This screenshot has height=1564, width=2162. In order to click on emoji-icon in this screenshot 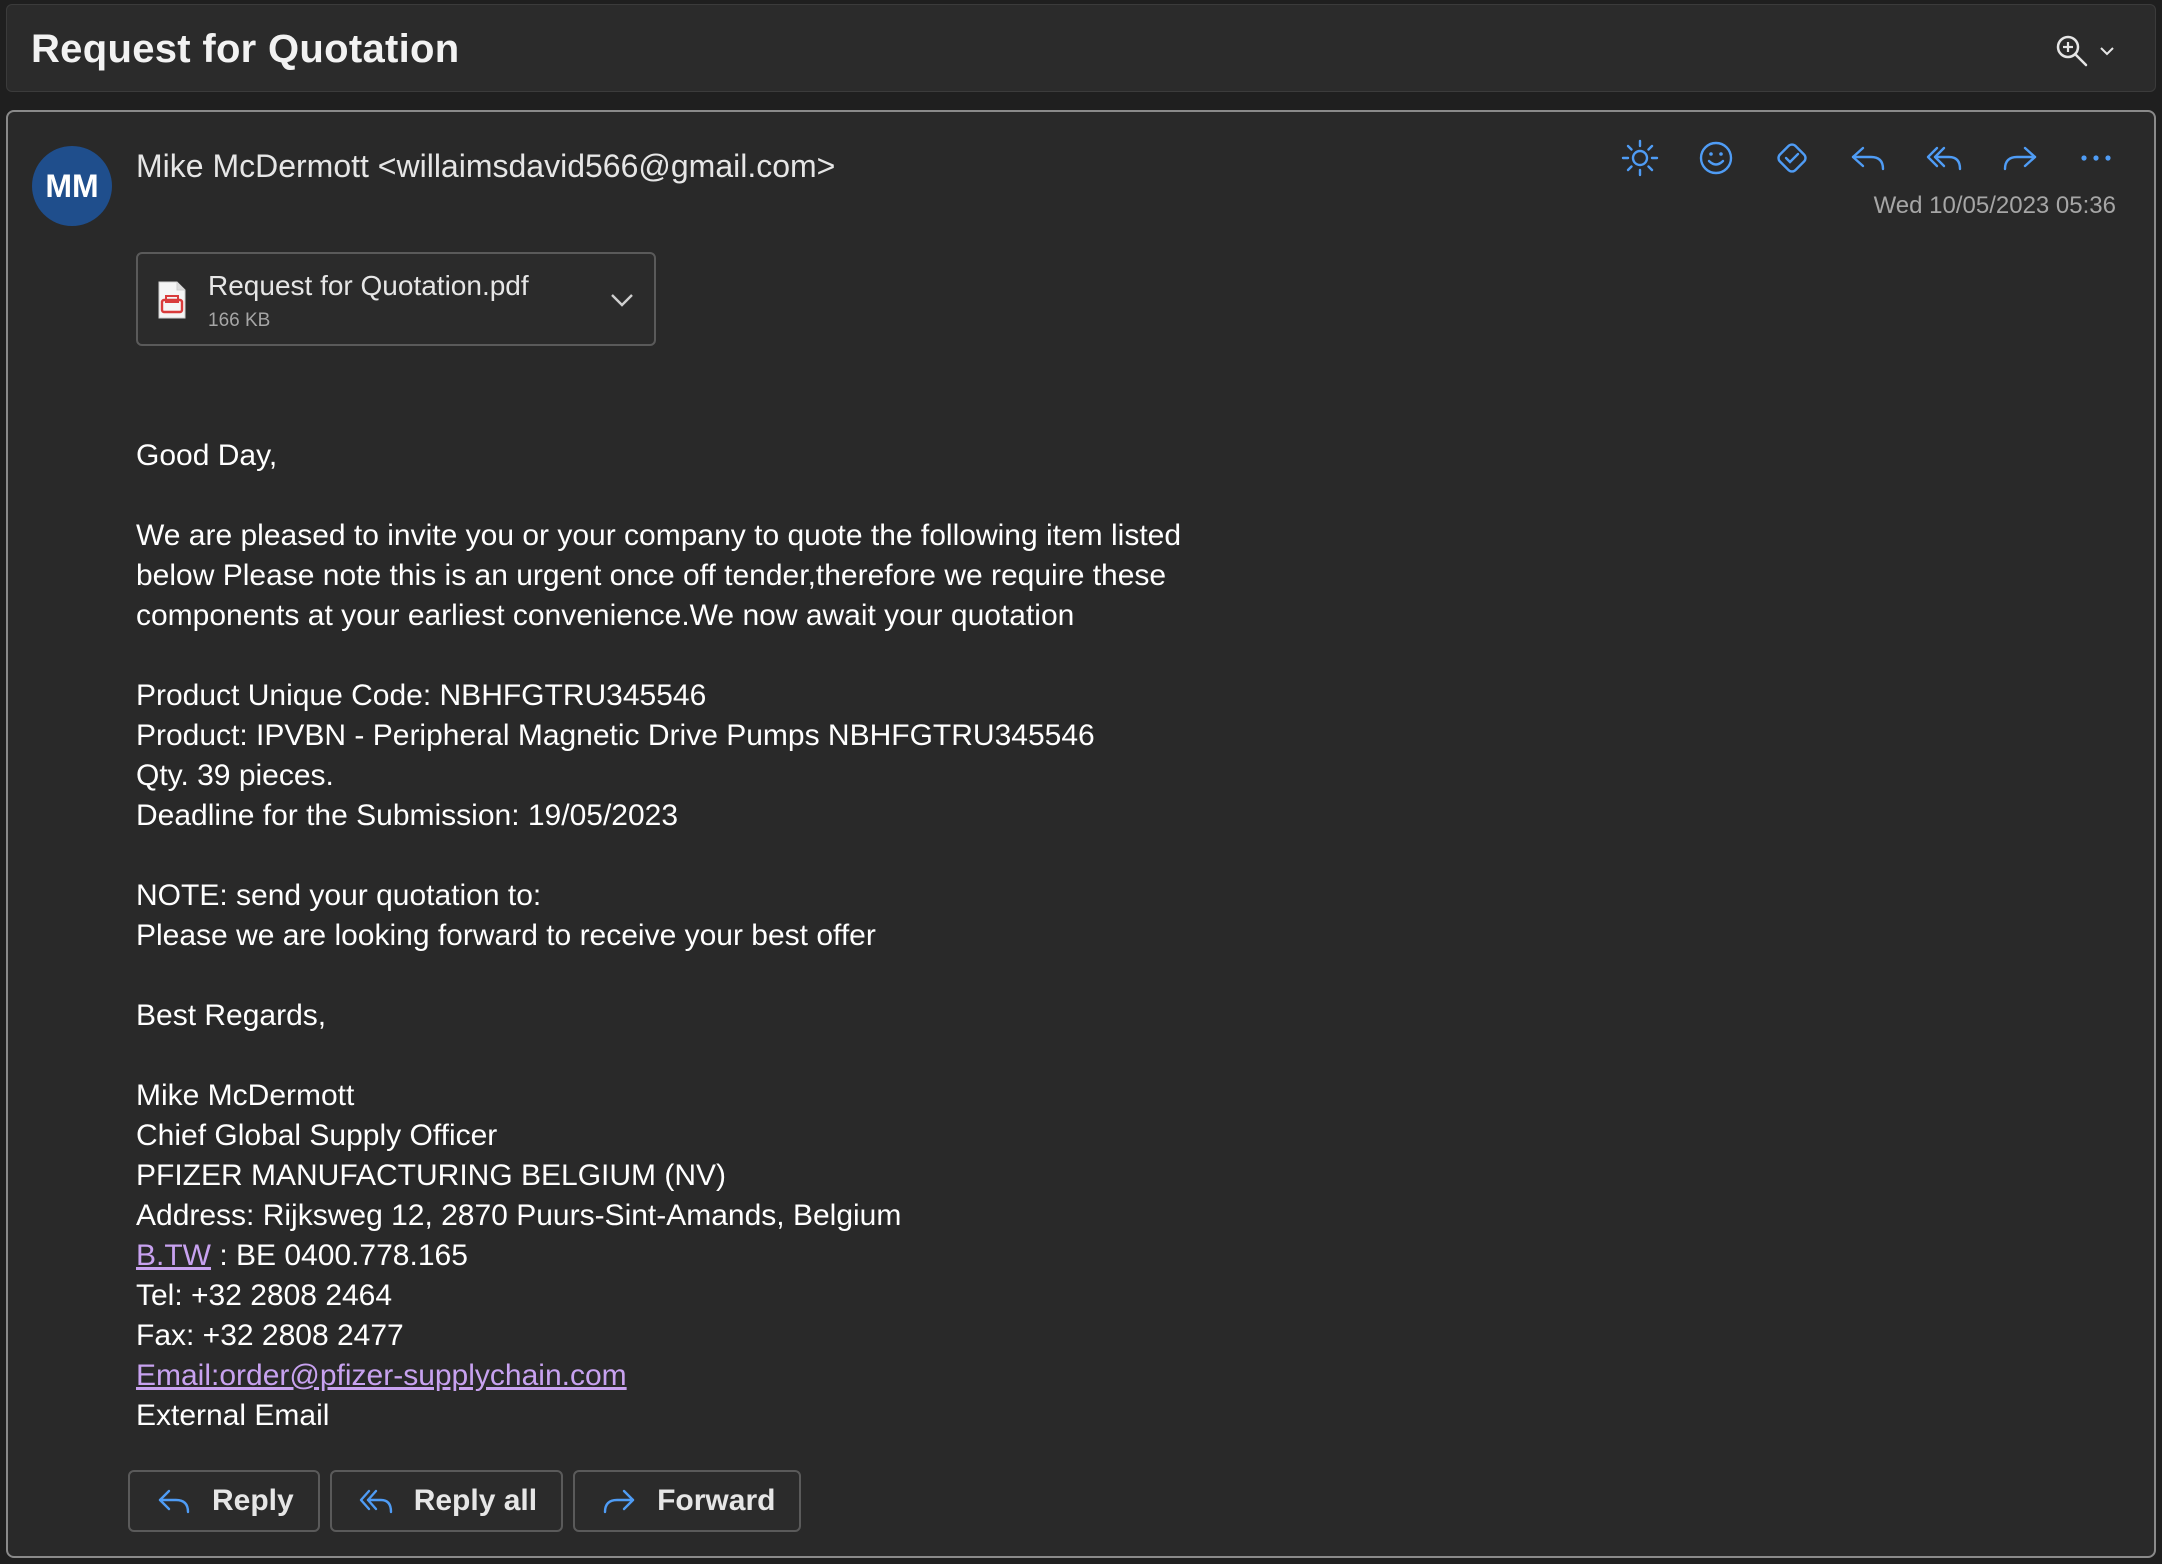, I will do `click(1716, 158)`.